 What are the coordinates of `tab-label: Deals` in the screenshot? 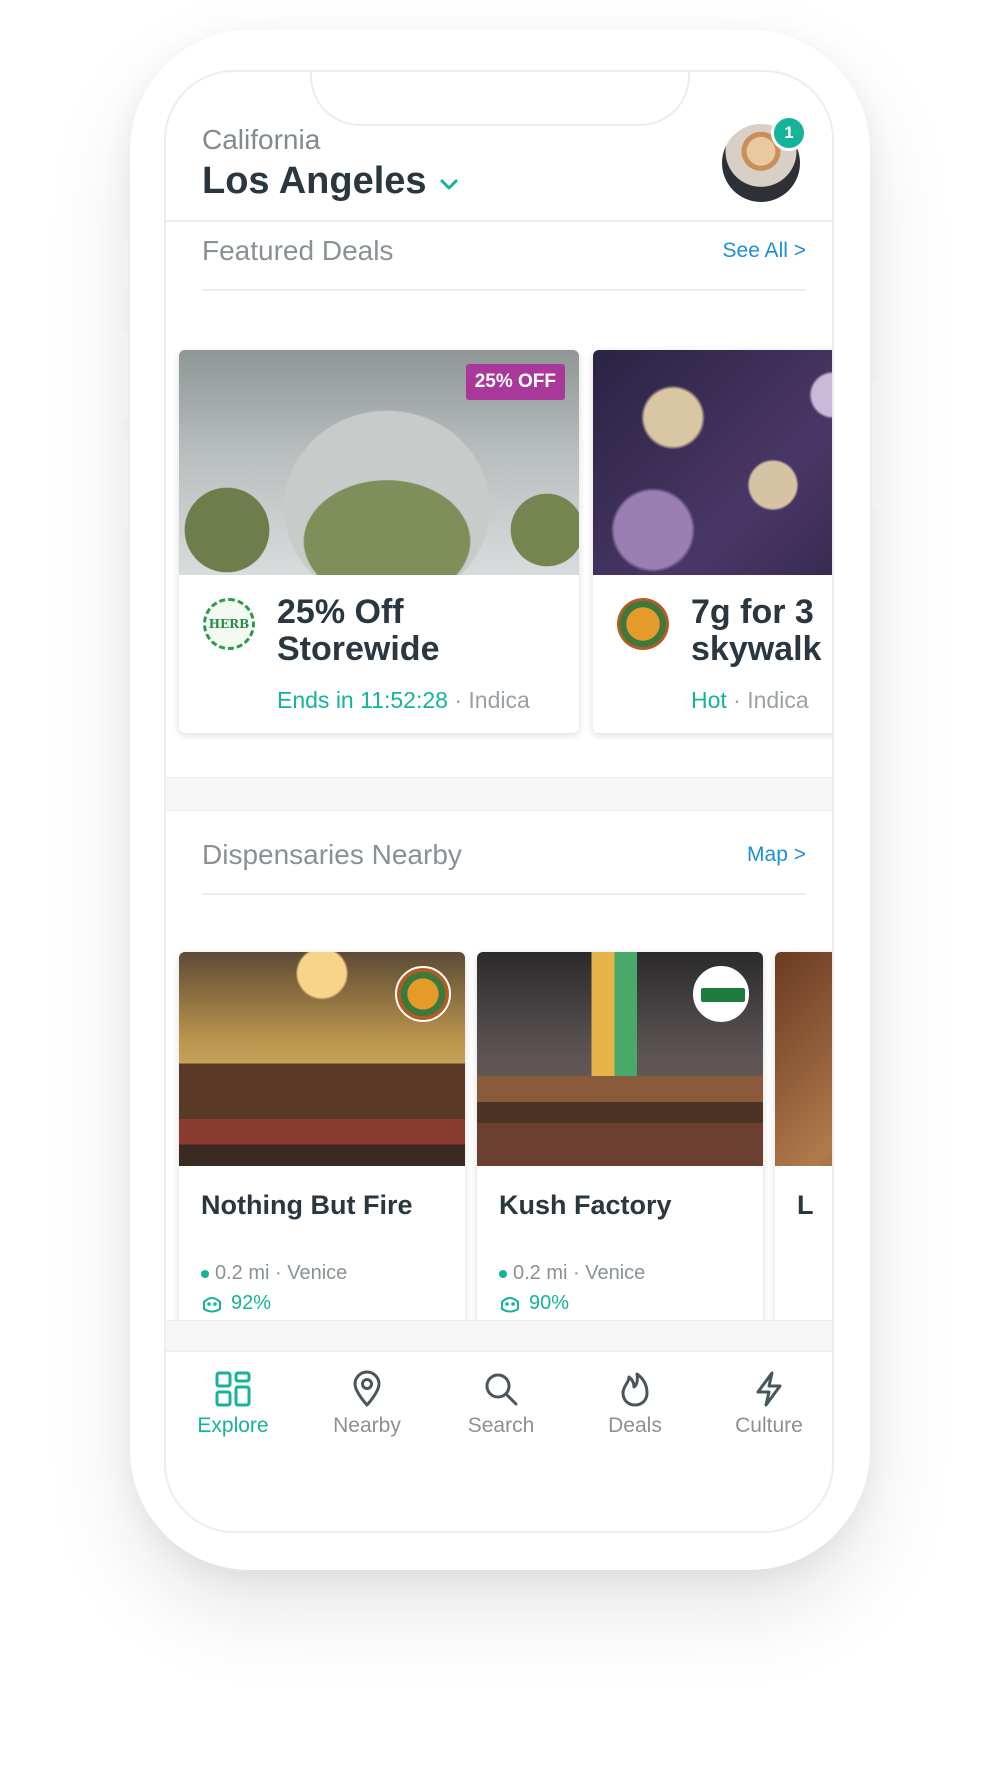 It's located at (635, 1425).